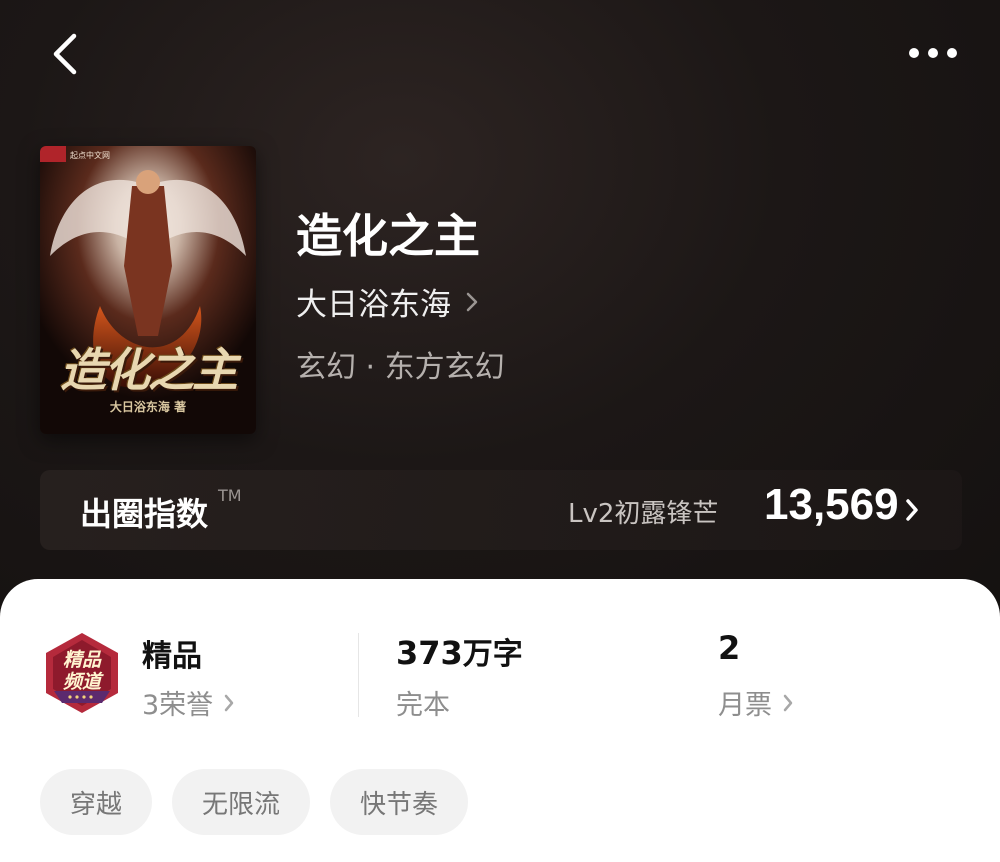  Describe the element at coordinates (388, 236) in the screenshot. I see `book-title: 造化之主` at that location.